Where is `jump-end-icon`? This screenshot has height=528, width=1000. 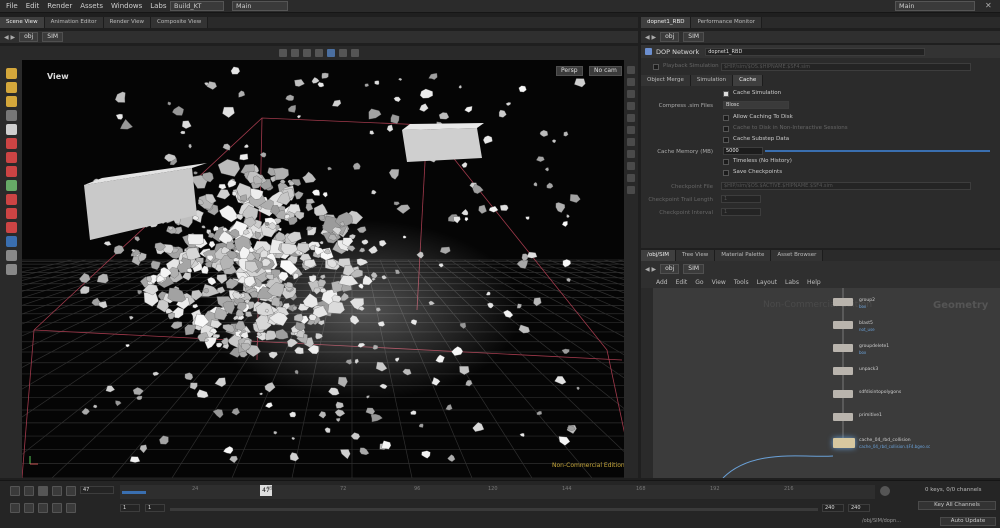 jump-end-icon is located at coordinates (71, 491).